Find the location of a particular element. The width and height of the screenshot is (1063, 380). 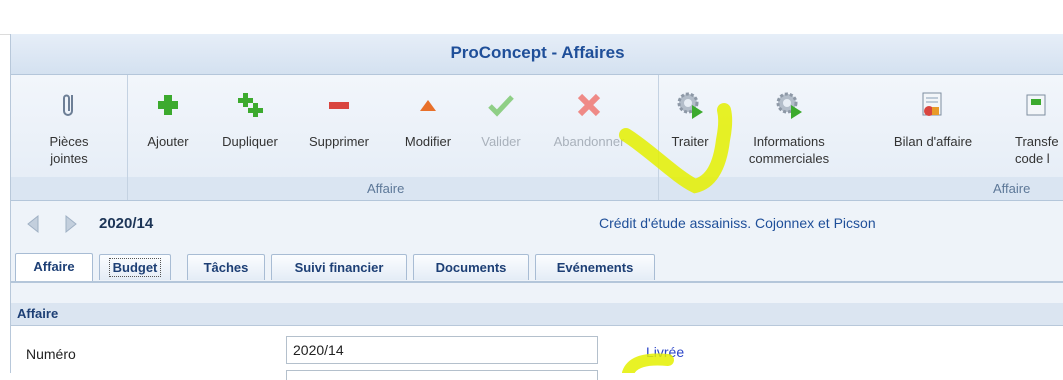

tab-documents: Documents is located at coordinates (471, 267).